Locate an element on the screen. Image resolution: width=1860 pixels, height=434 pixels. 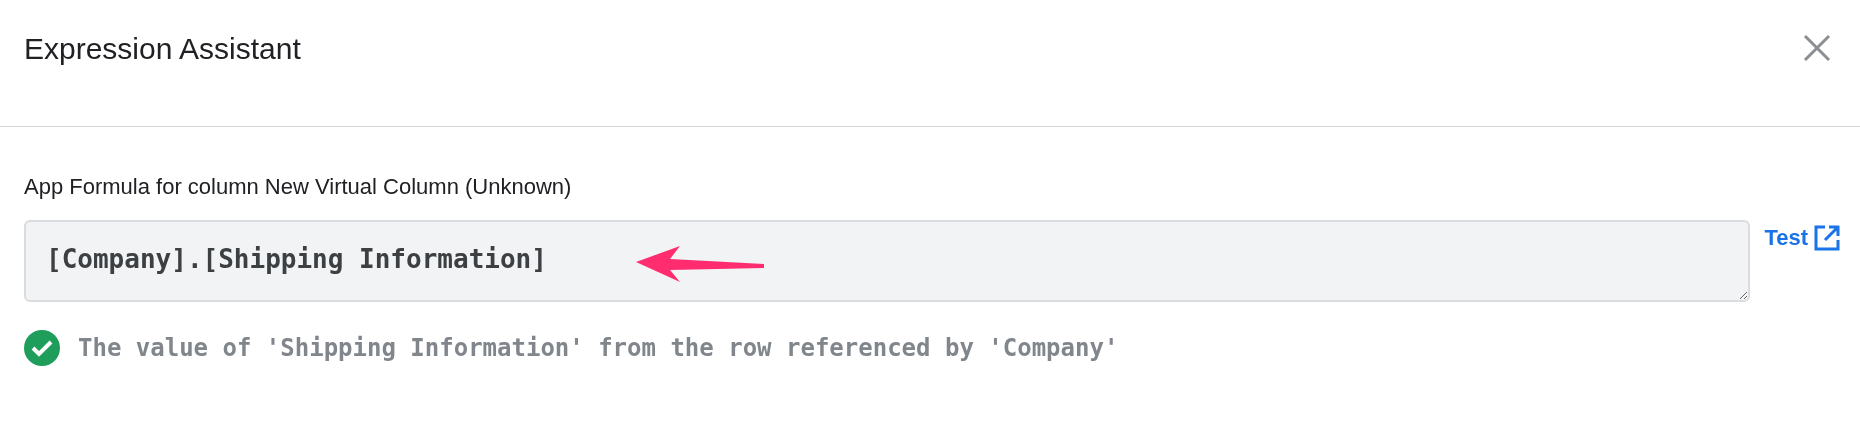
test-link: Test is located at coordinates (1802, 237).